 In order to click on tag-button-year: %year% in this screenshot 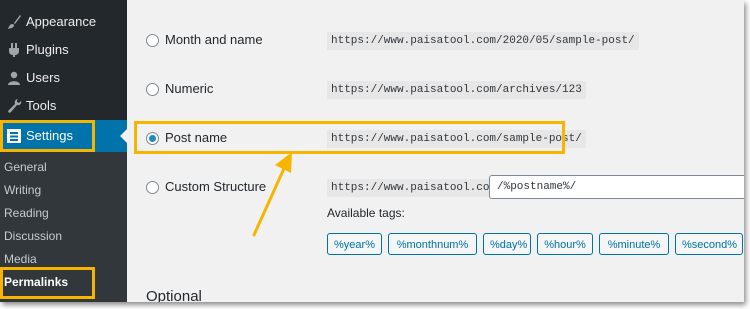, I will do `click(354, 244)`.